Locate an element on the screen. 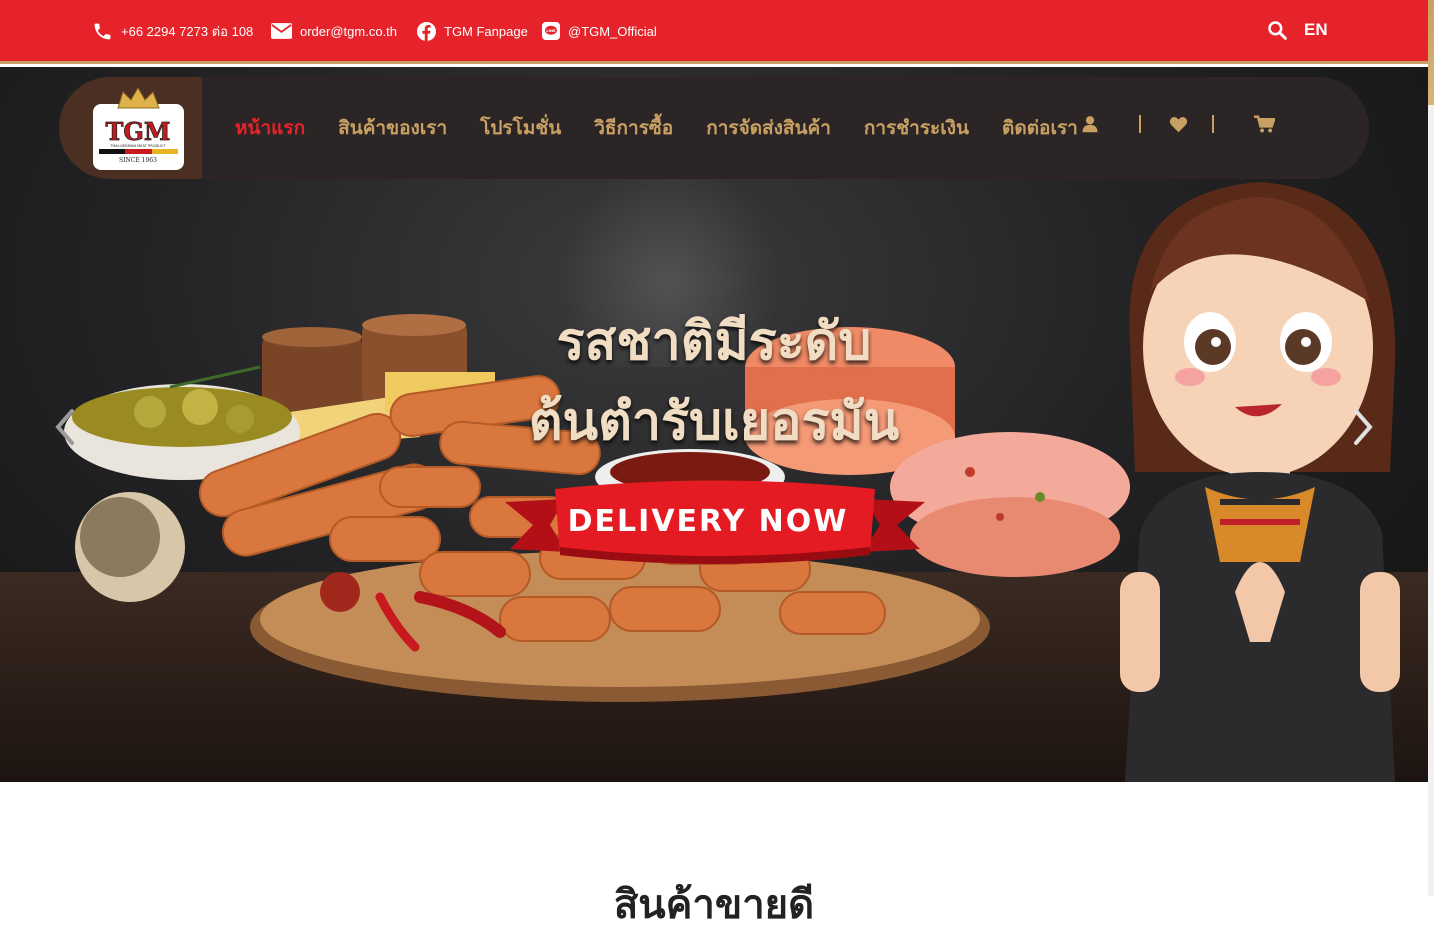  line-link: LINE @TGM_Official is located at coordinates (599, 31).